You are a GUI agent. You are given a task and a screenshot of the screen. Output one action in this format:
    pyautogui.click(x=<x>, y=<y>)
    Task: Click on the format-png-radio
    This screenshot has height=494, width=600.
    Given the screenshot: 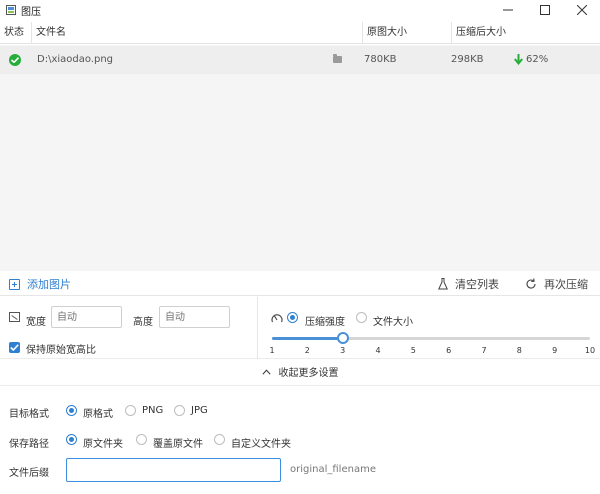 What is the action you would take?
    pyautogui.click(x=130, y=410)
    